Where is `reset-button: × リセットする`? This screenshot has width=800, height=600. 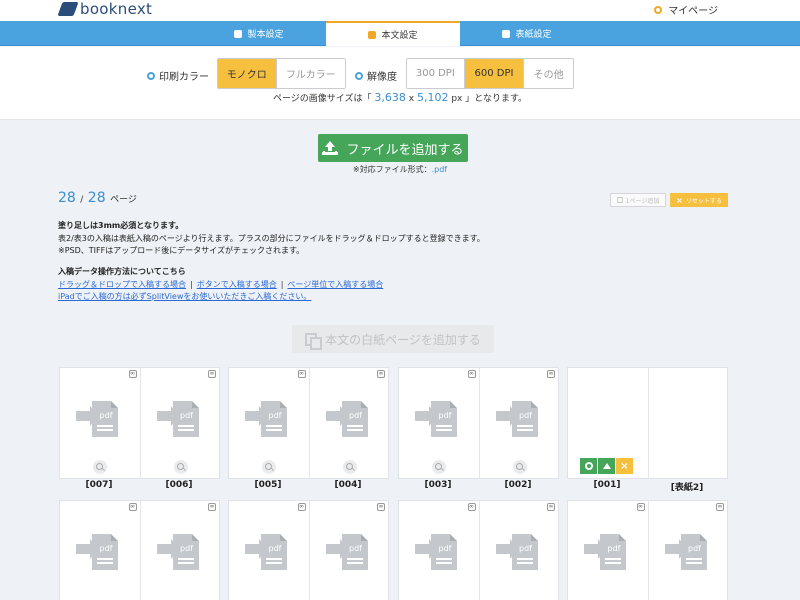
reset-button: × リセットする is located at coordinates (699, 200).